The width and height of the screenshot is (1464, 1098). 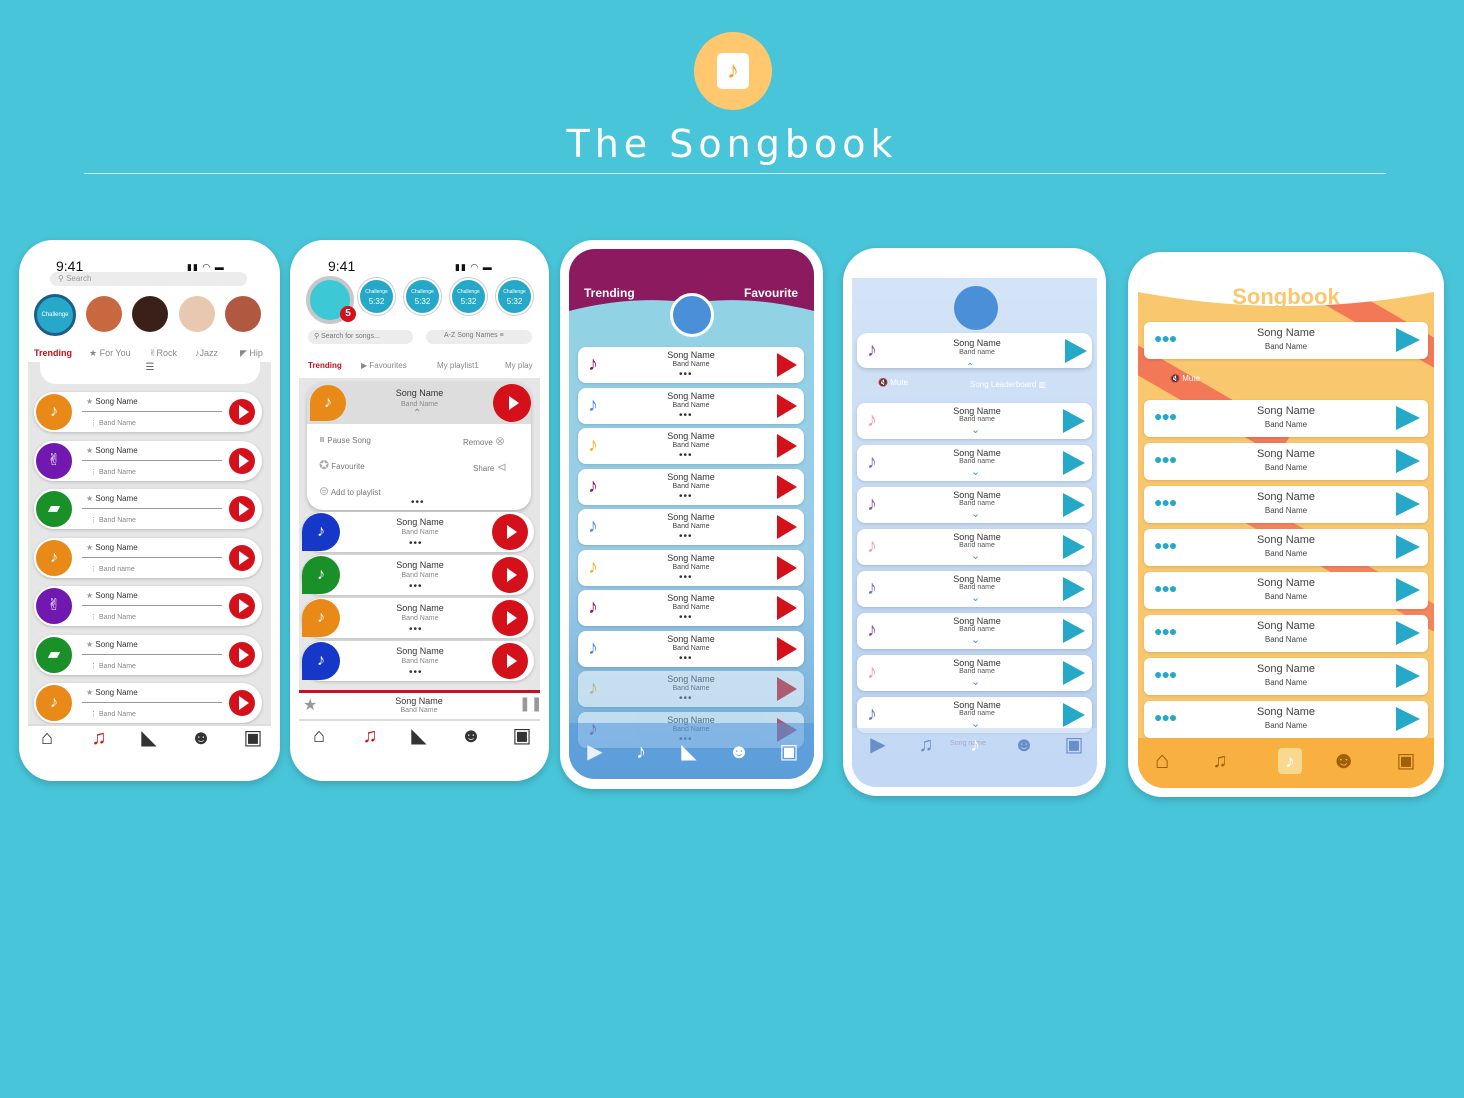 I want to click on challenge-avatar: Challenge, so click(x=55, y=315).